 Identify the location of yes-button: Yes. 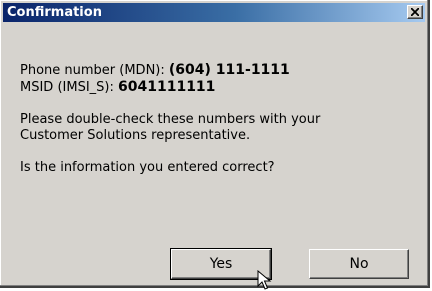
(221, 264).